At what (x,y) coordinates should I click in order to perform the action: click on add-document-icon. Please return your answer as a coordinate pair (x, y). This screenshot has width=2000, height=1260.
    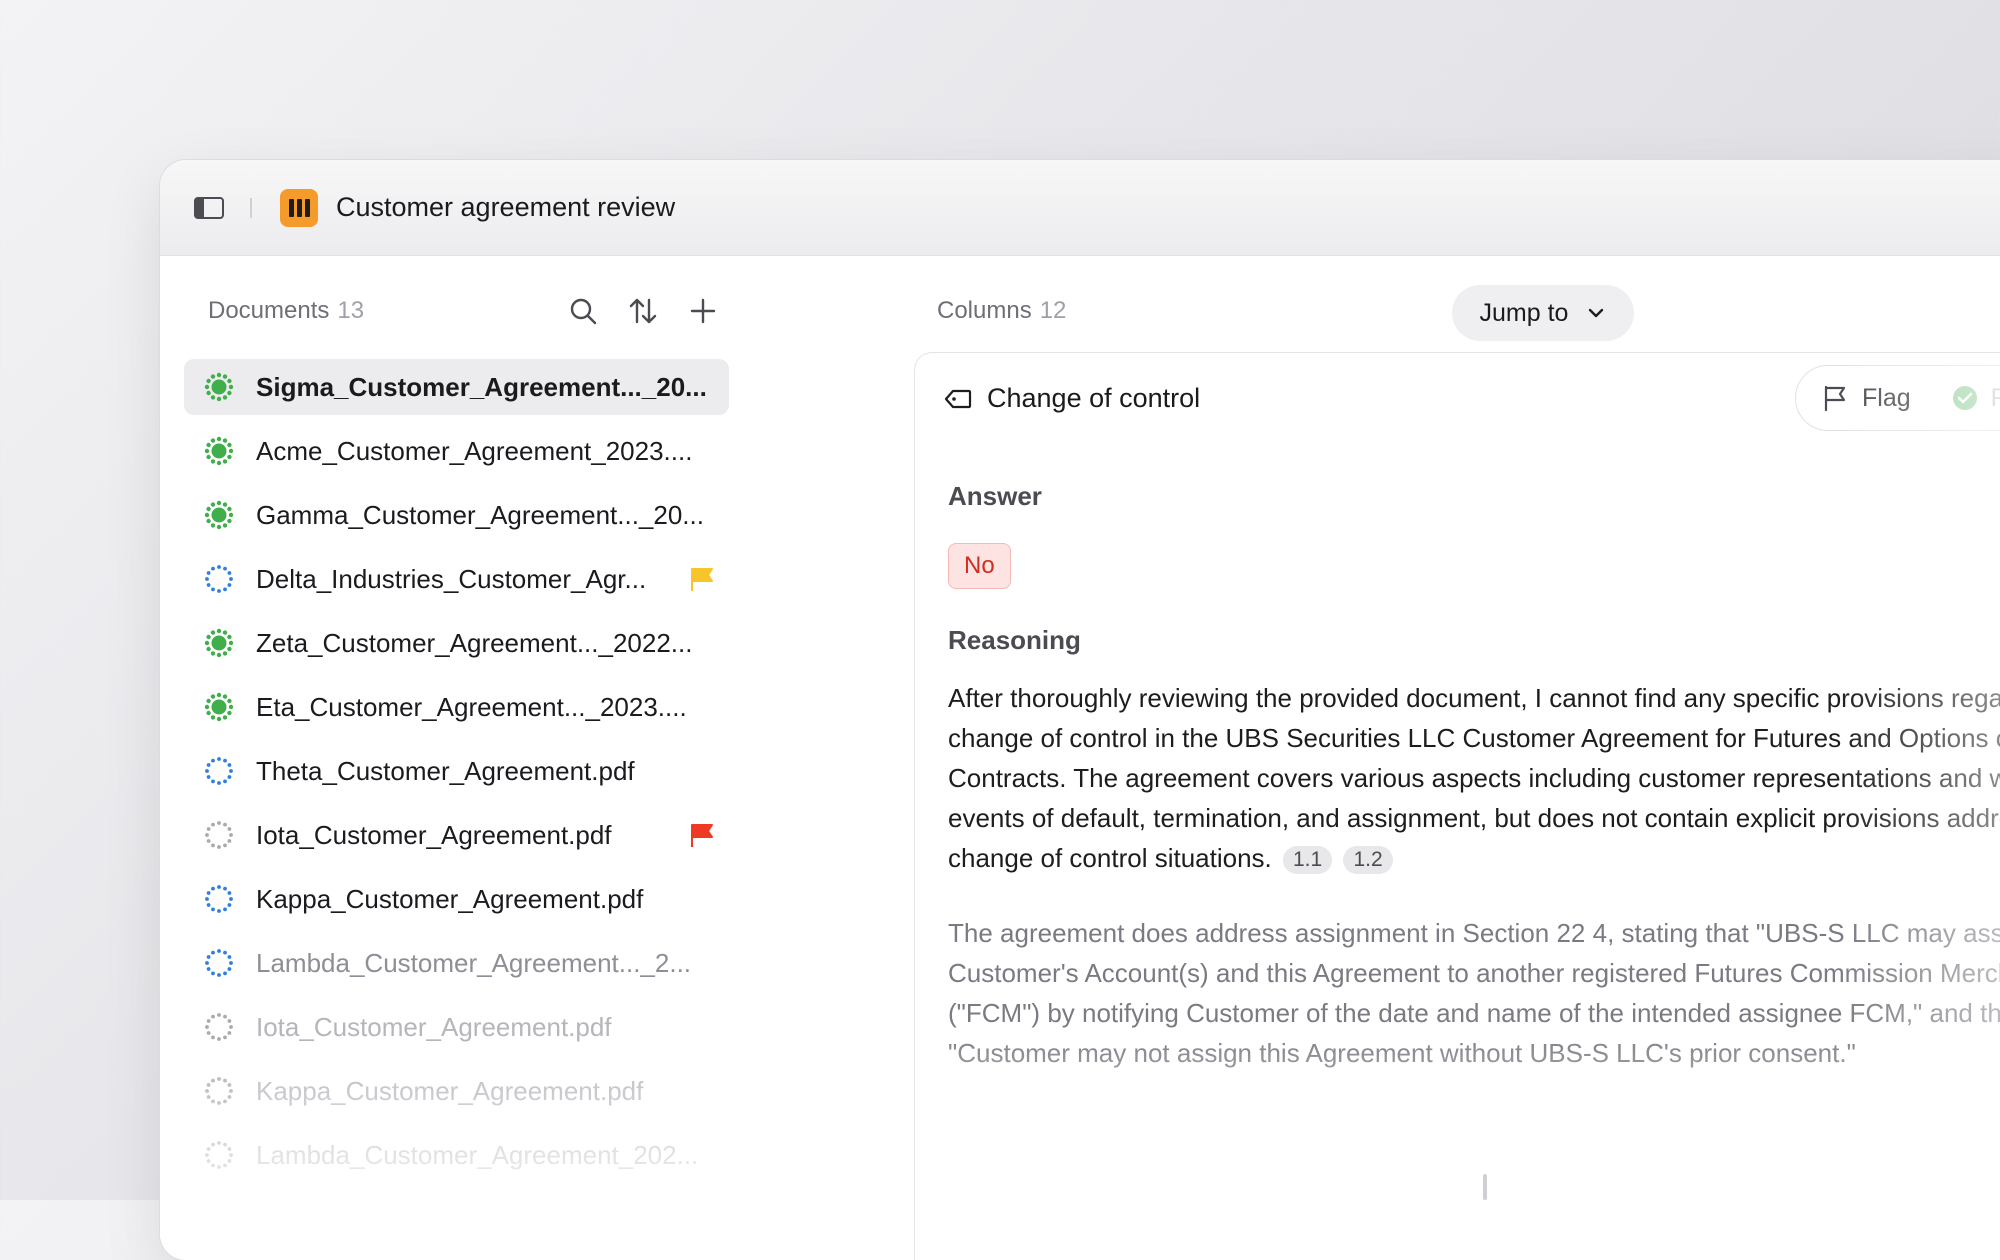
    Looking at the image, I should click on (703, 311).